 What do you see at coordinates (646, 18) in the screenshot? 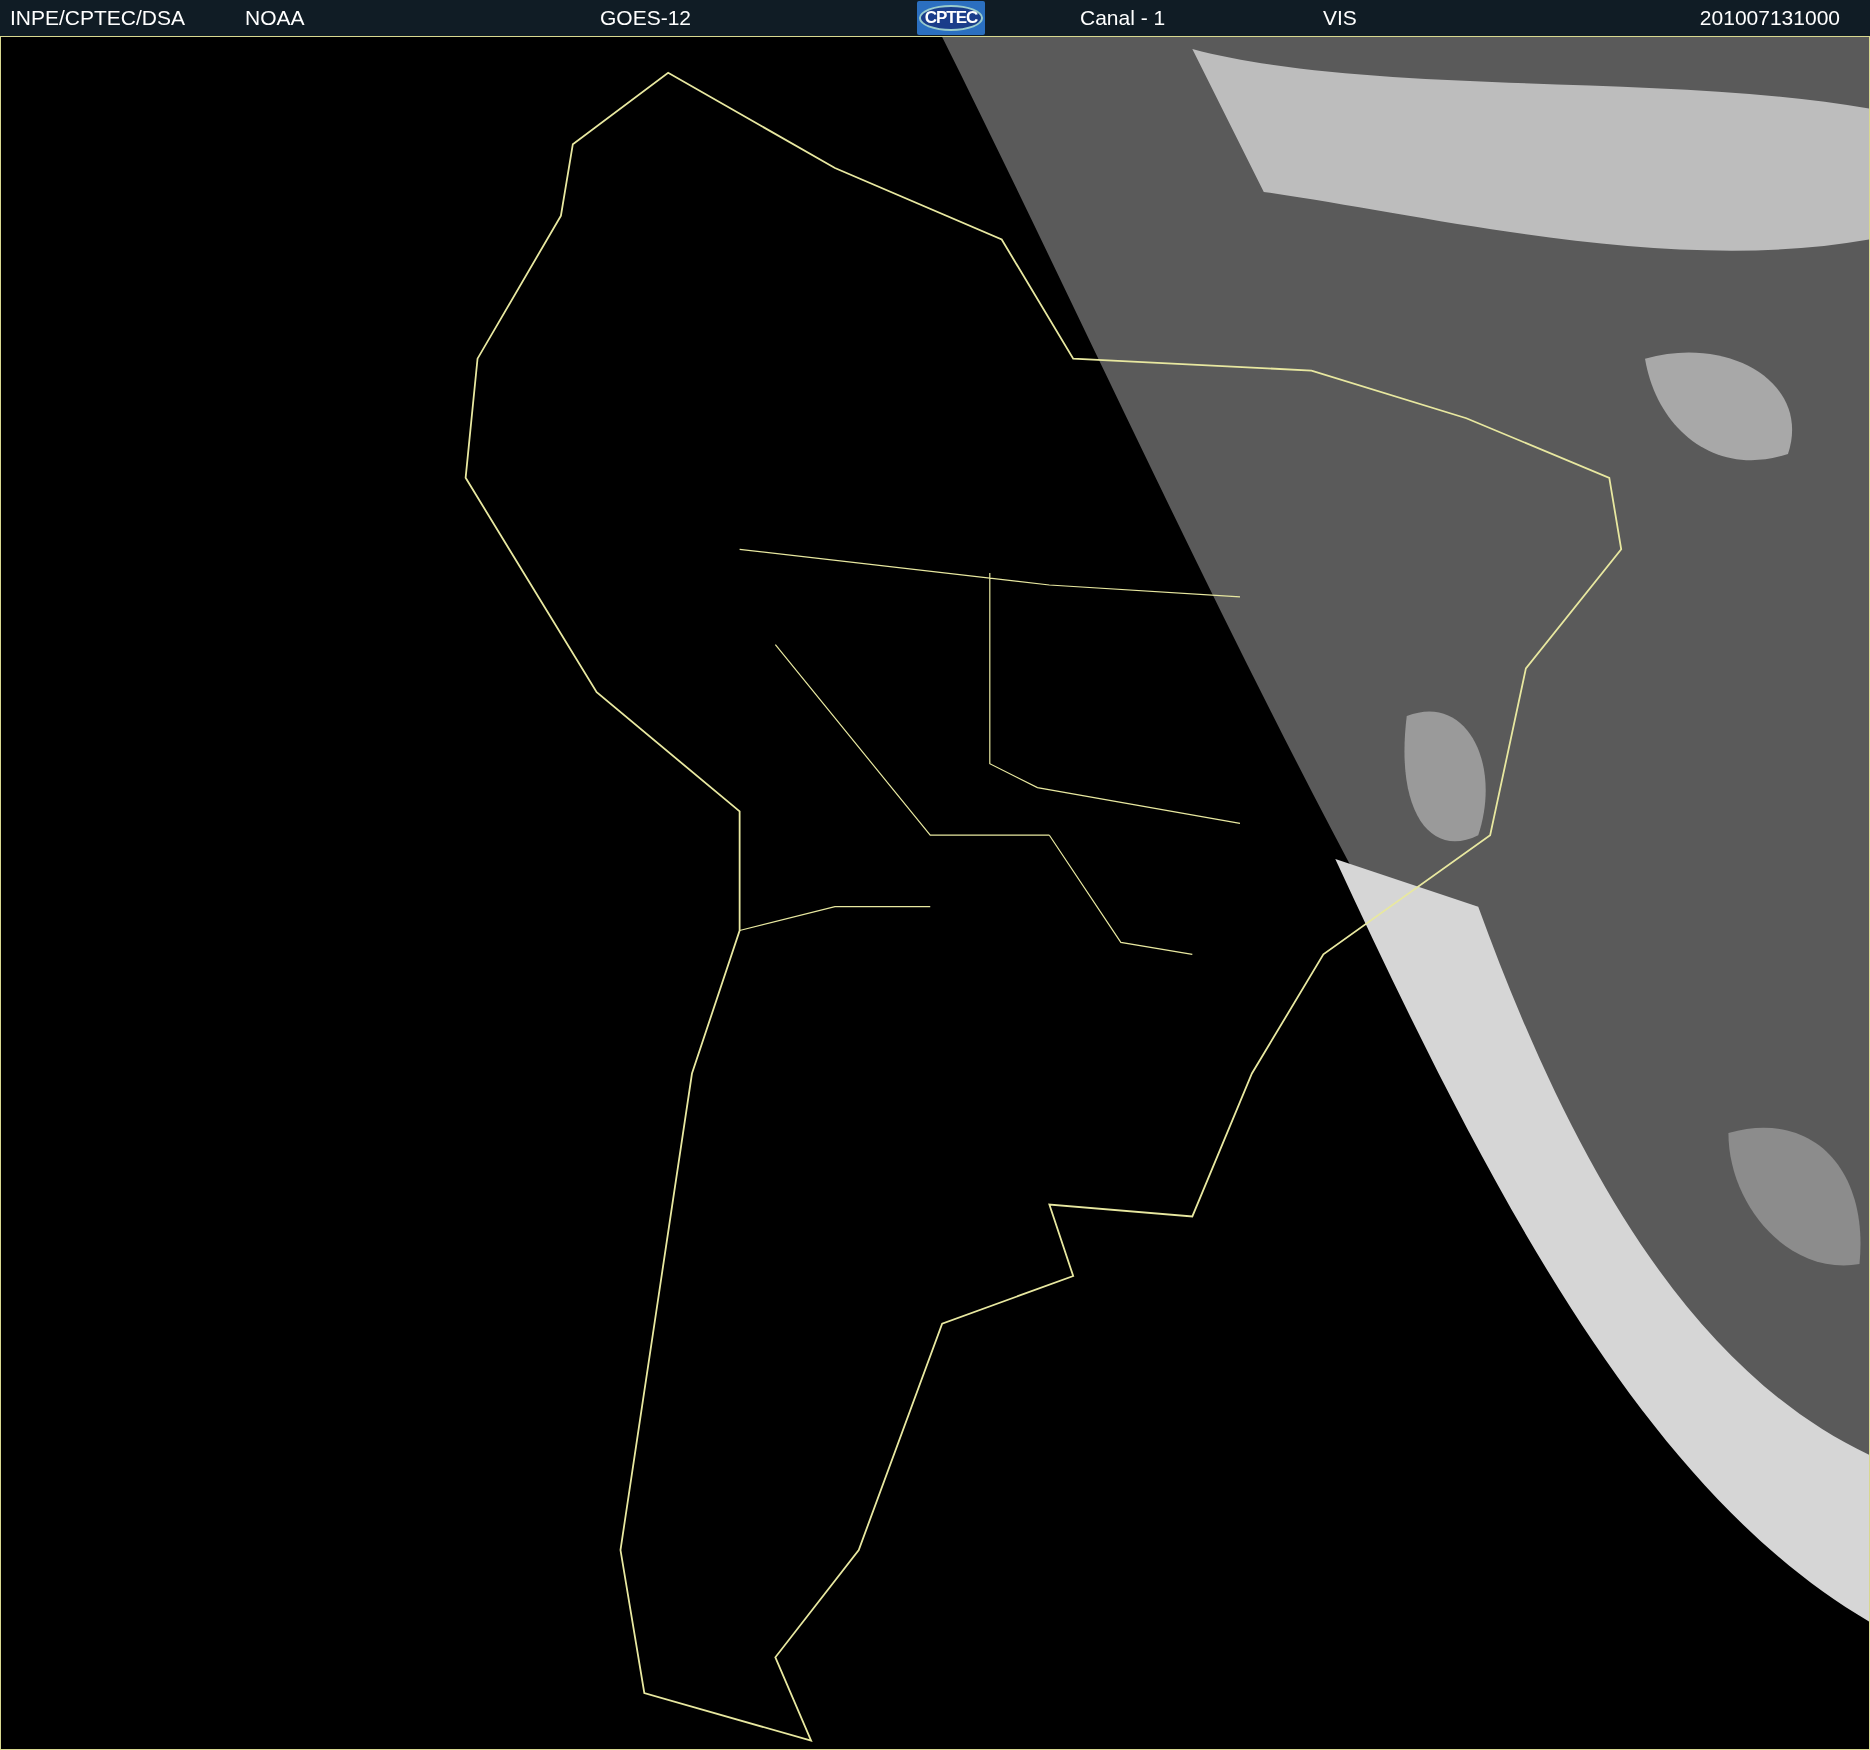
I see `satellite-label: GOES-12` at bounding box center [646, 18].